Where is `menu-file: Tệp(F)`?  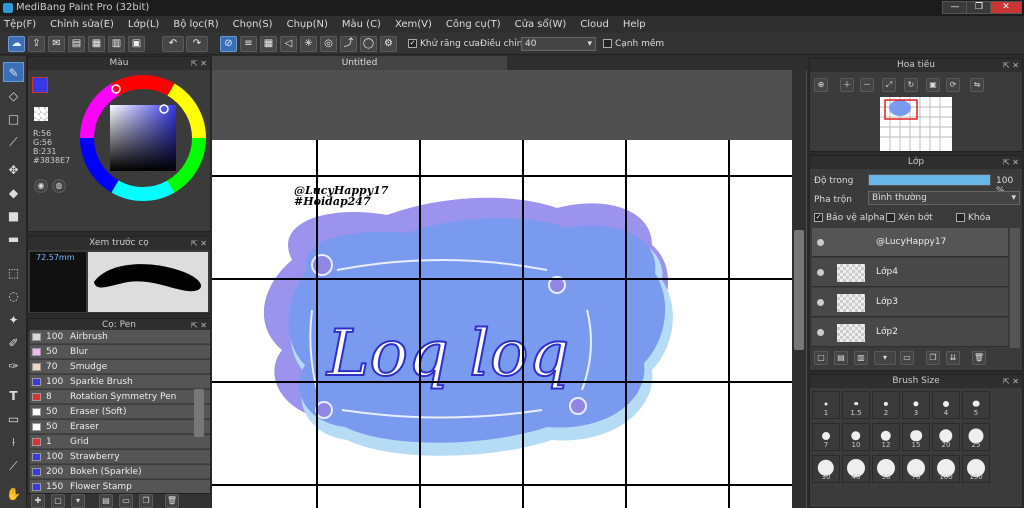
menu-file: Tệp(F) is located at coordinates (20, 24).